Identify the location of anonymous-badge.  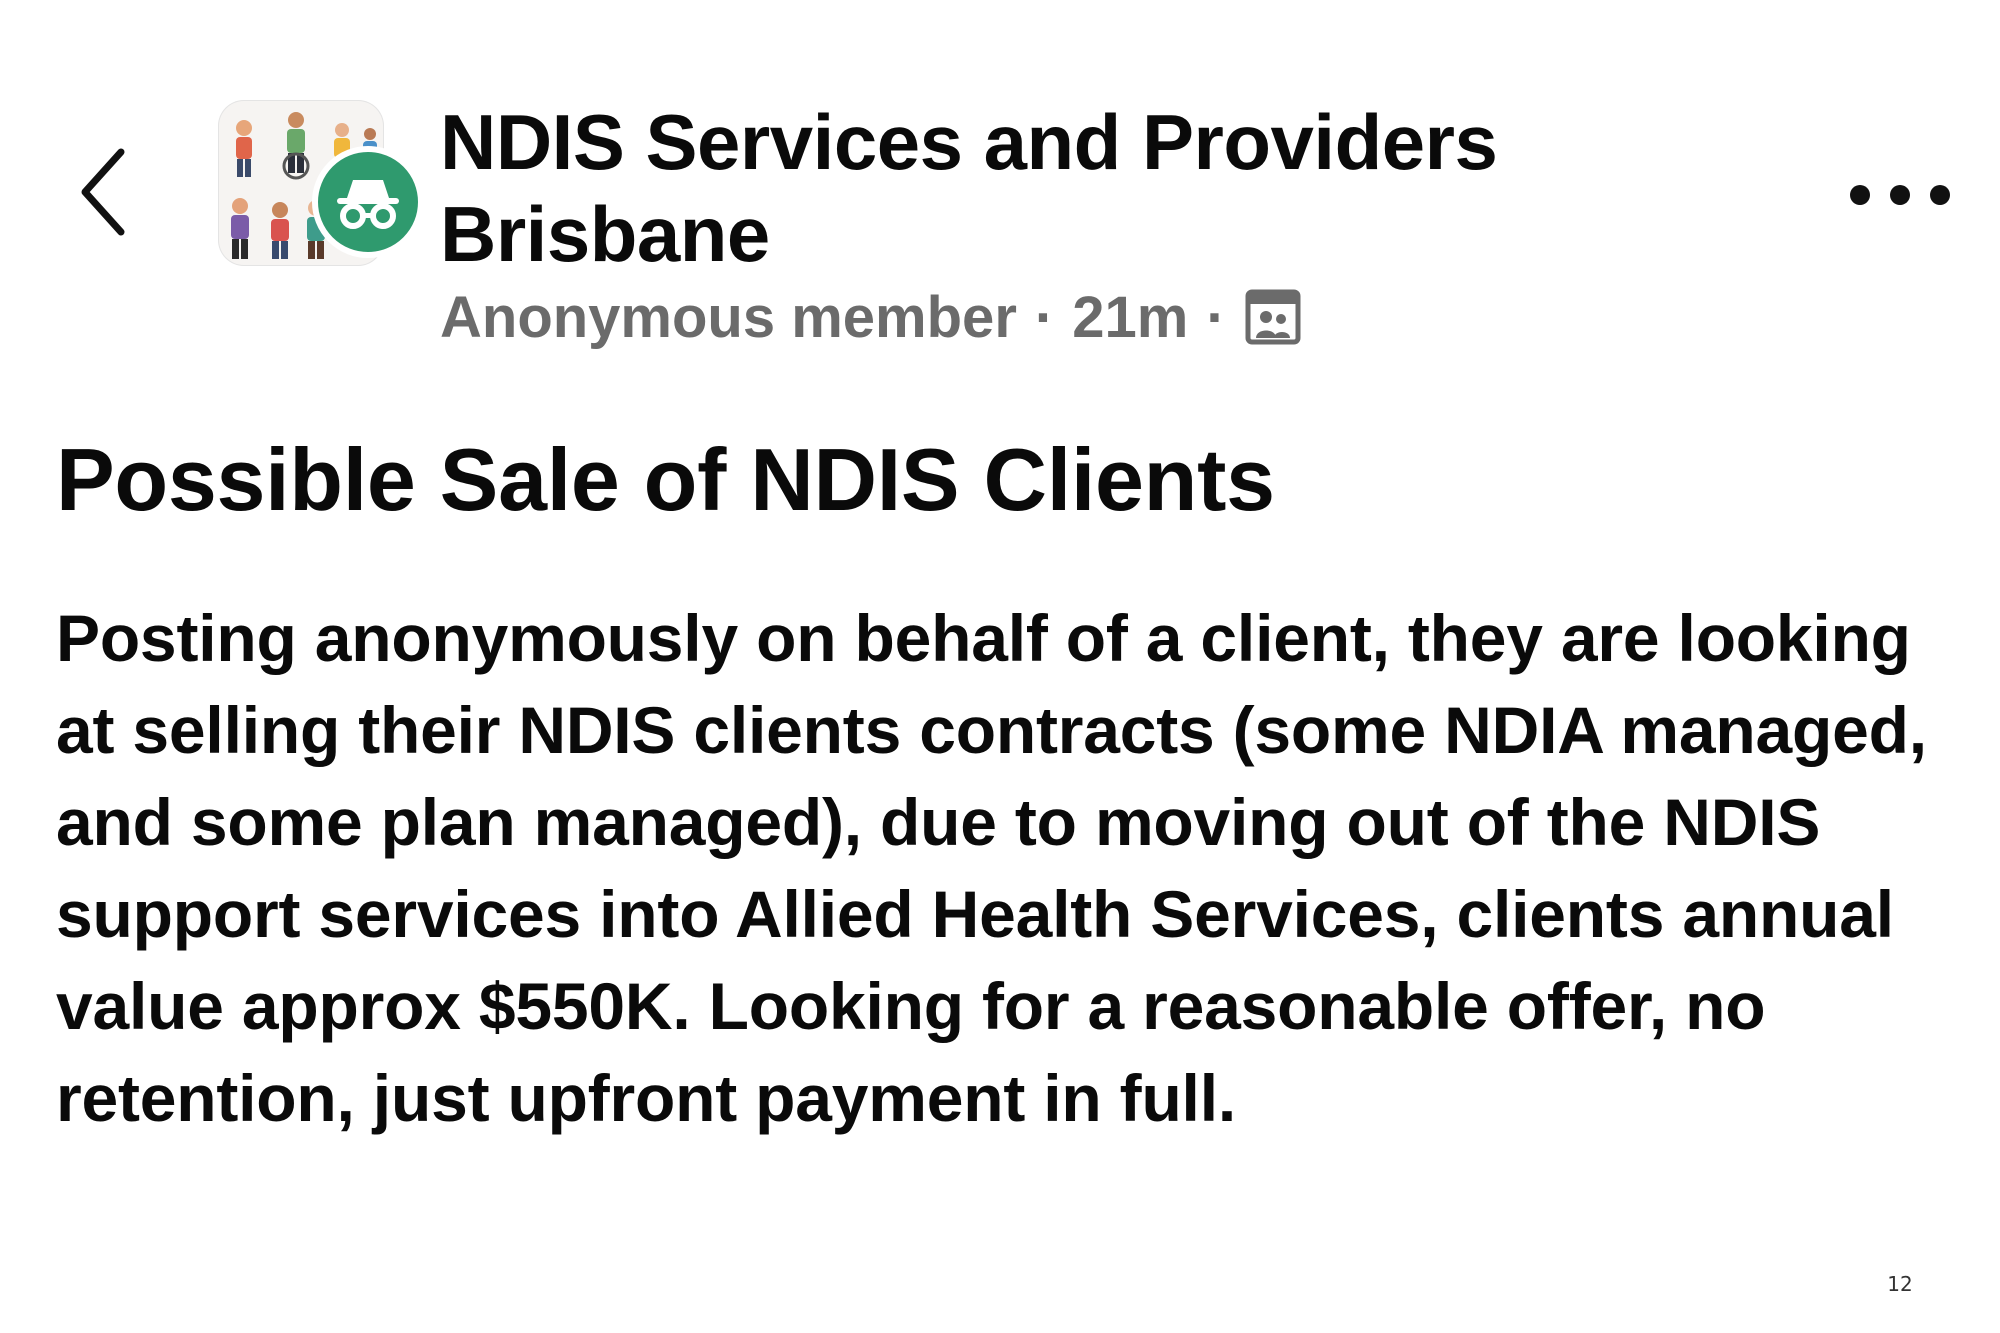
(368, 202).